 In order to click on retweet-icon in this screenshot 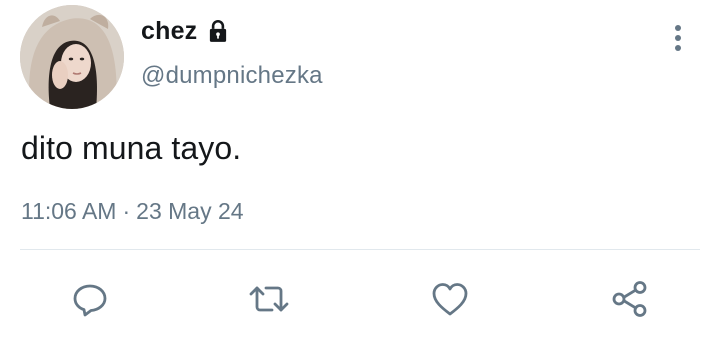, I will do `click(269, 299)`.